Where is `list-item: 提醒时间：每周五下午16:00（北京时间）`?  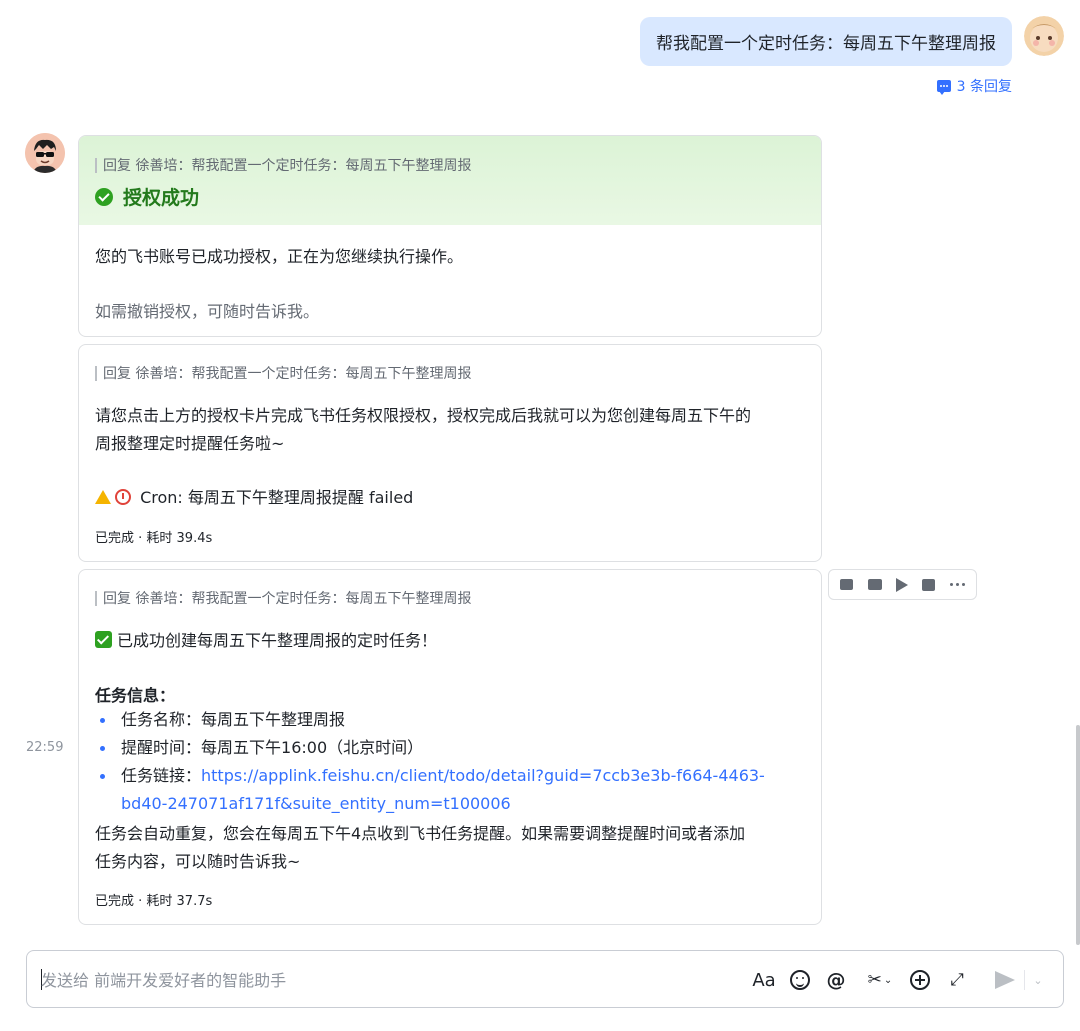 list-item: 提醒时间：每周五下午16:00（北京时间） is located at coordinates (430, 748).